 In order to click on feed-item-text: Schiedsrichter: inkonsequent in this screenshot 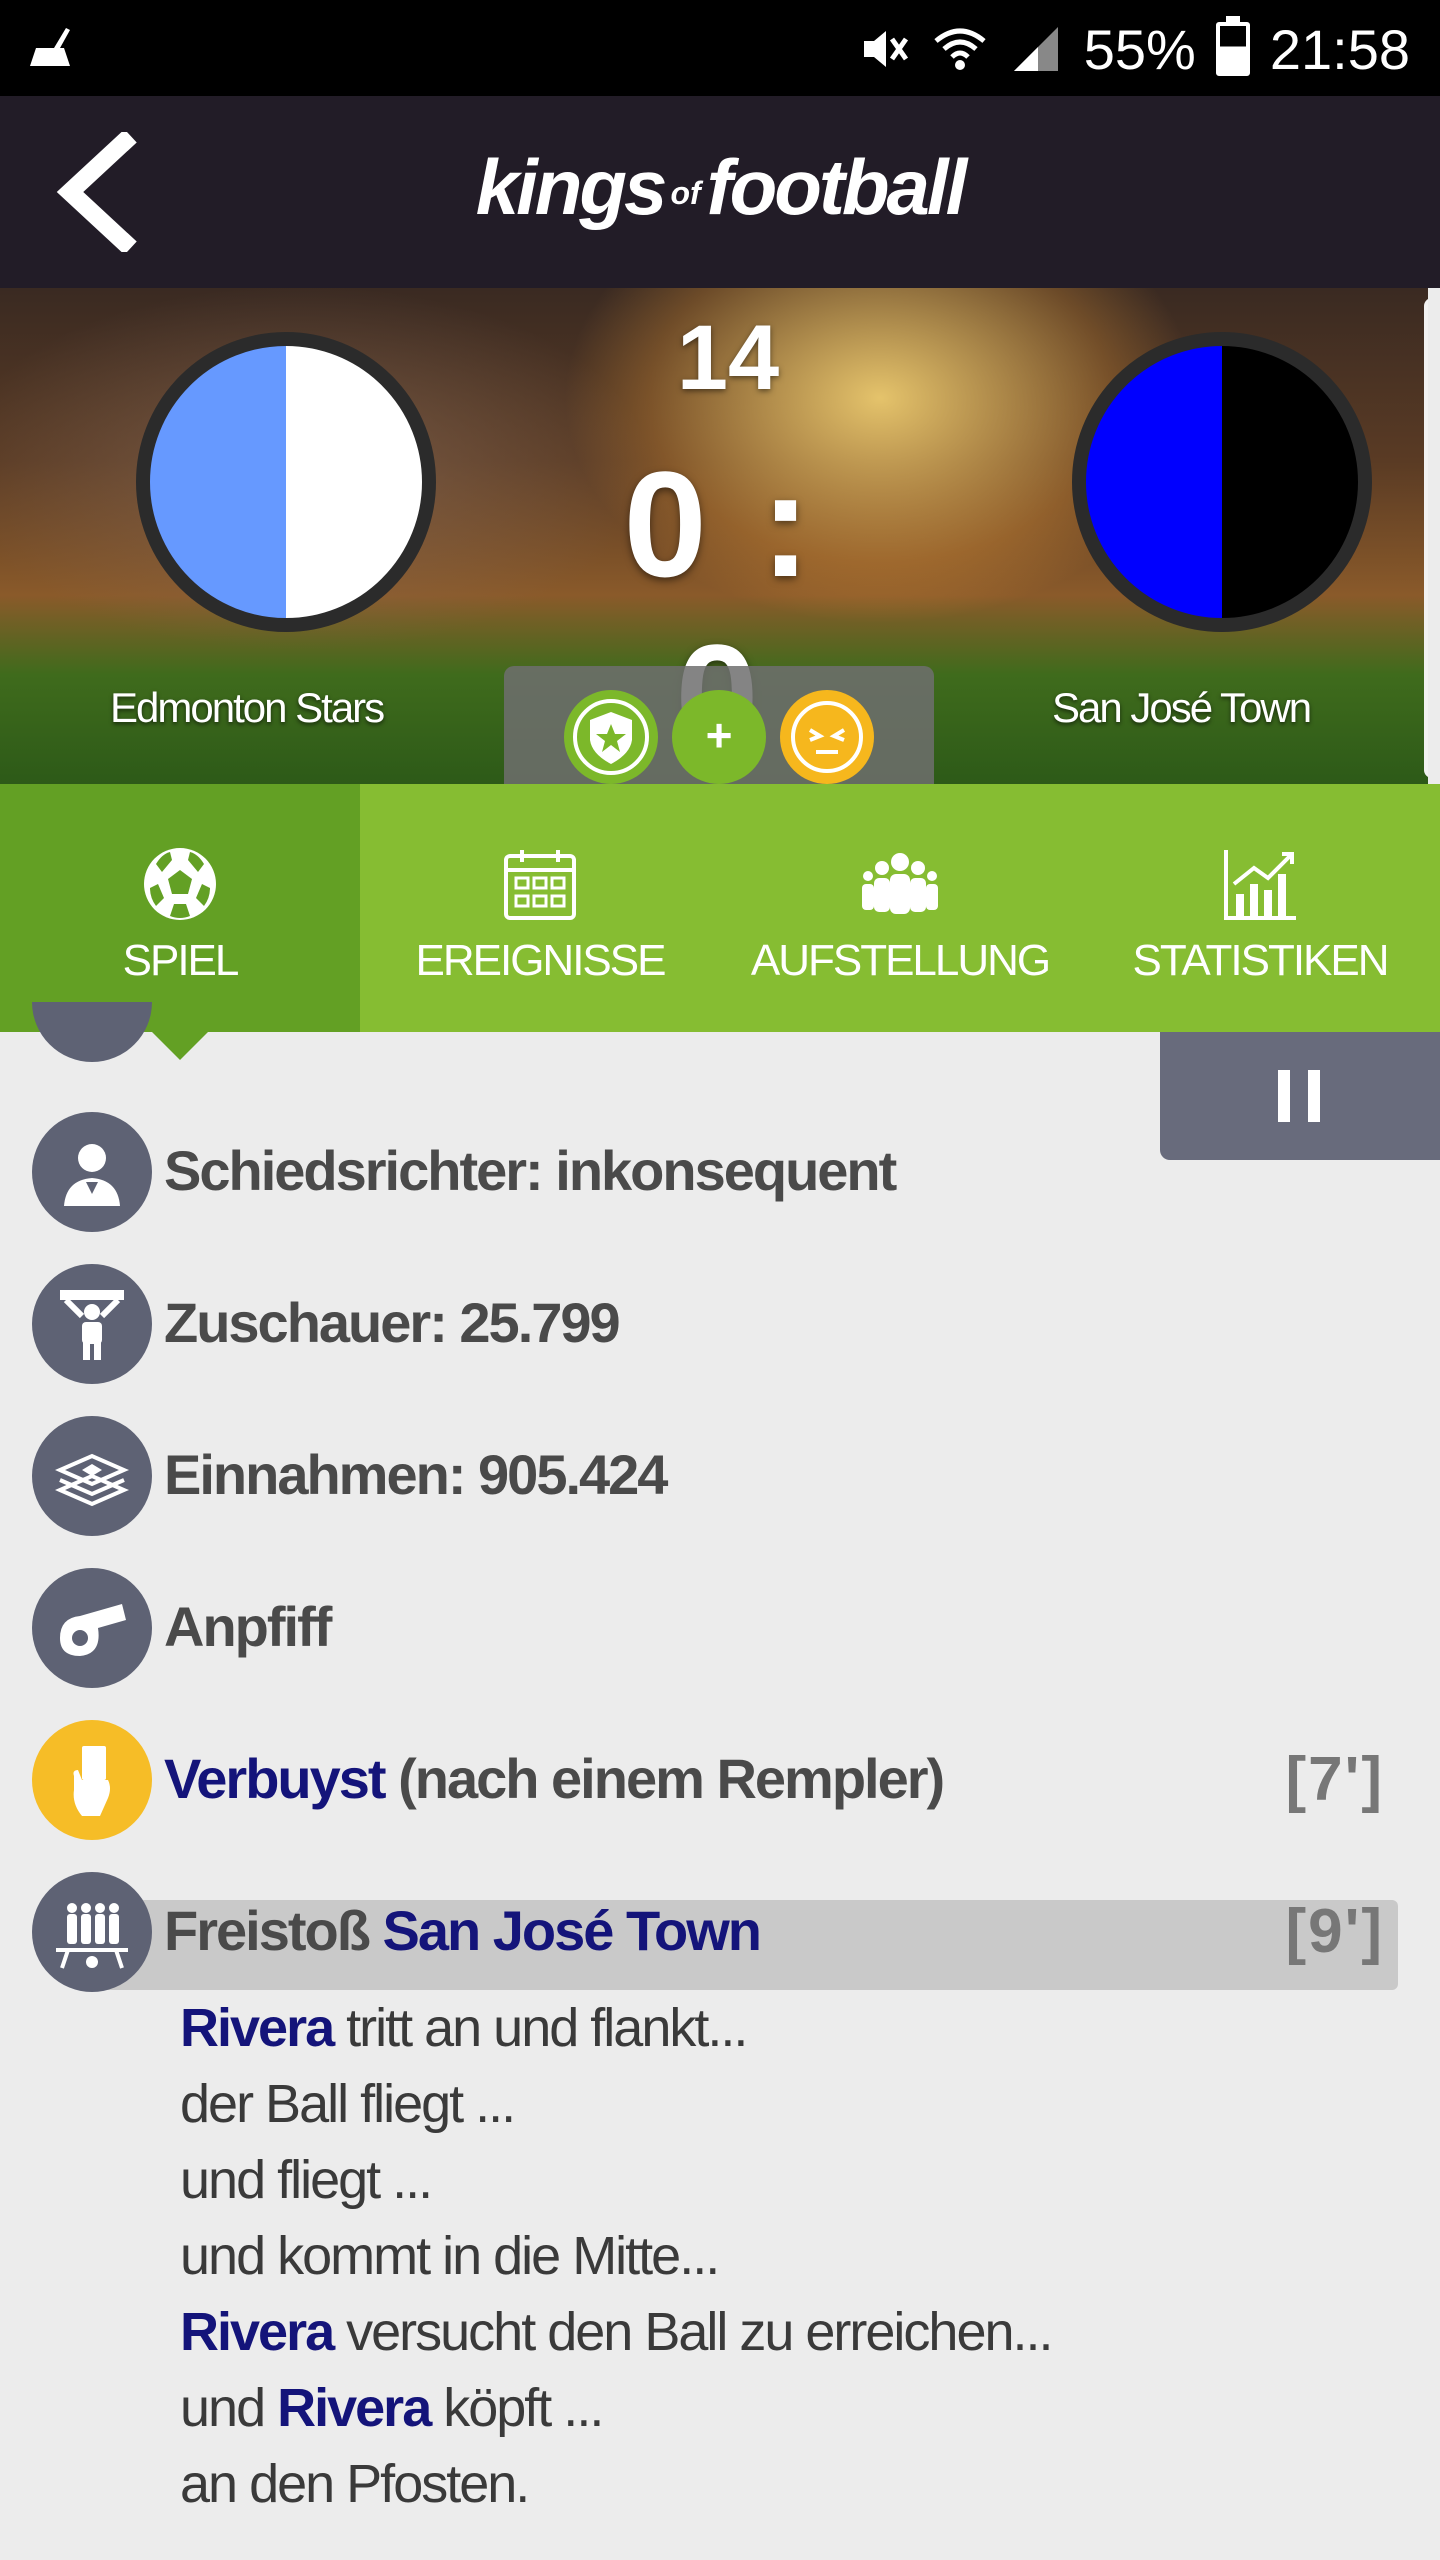, I will do `click(530, 1170)`.